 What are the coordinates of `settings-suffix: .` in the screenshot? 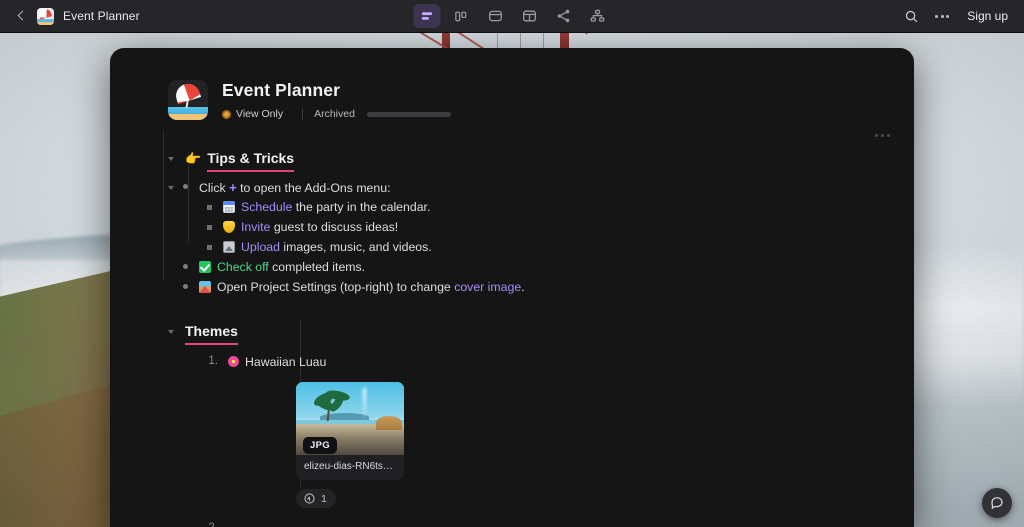 It's located at (523, 287).